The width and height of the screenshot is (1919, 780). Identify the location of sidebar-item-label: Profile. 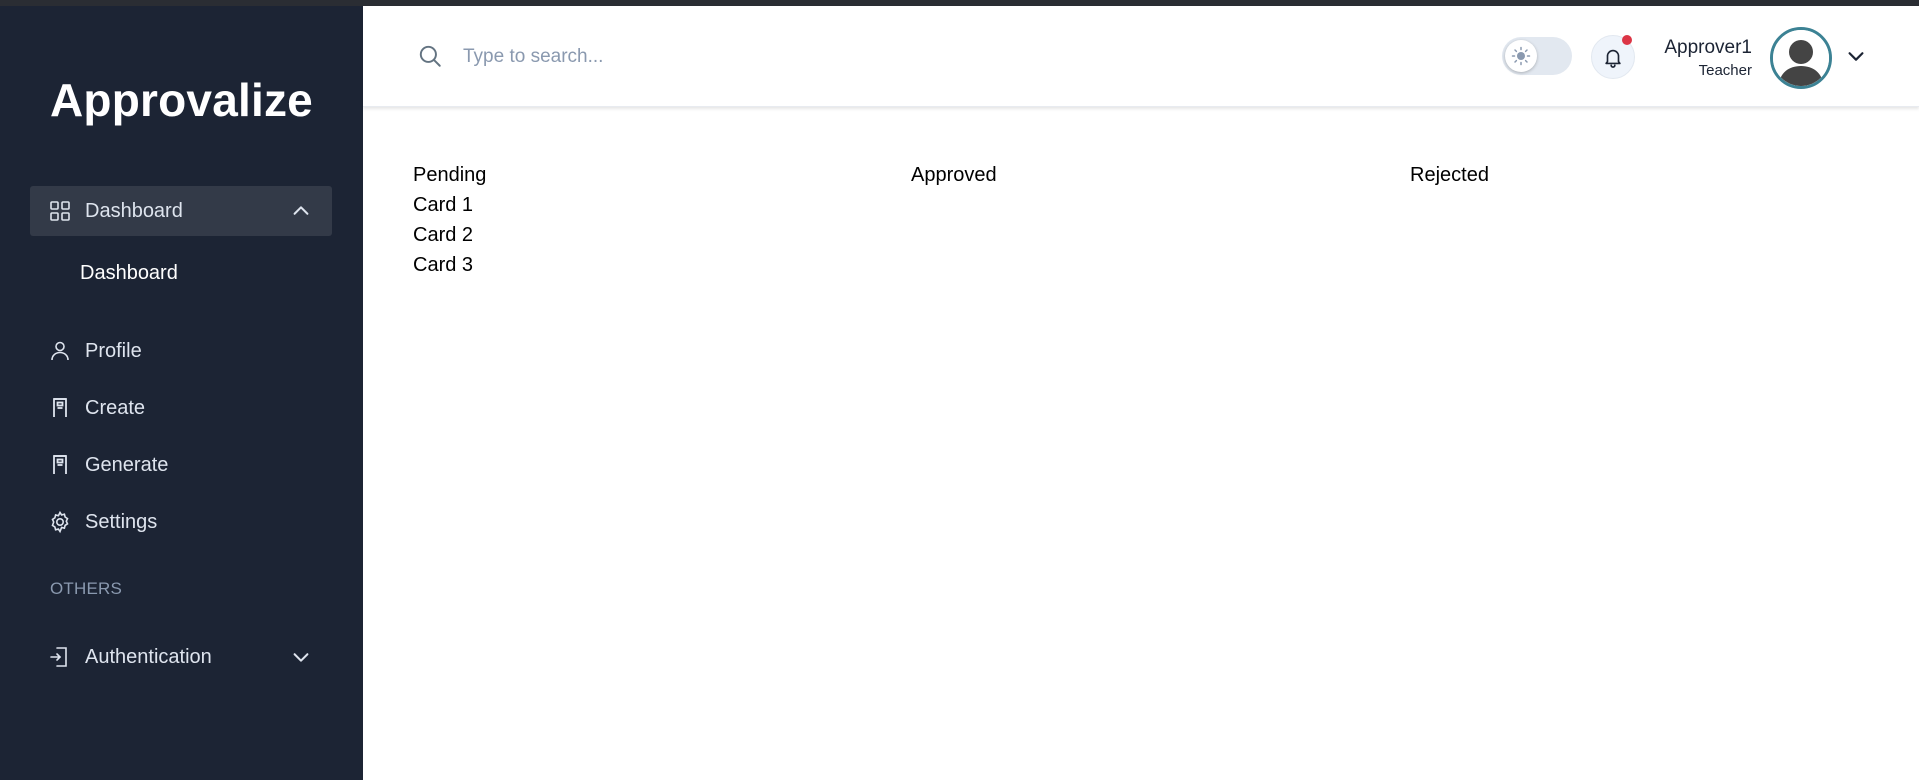
(113, 351).